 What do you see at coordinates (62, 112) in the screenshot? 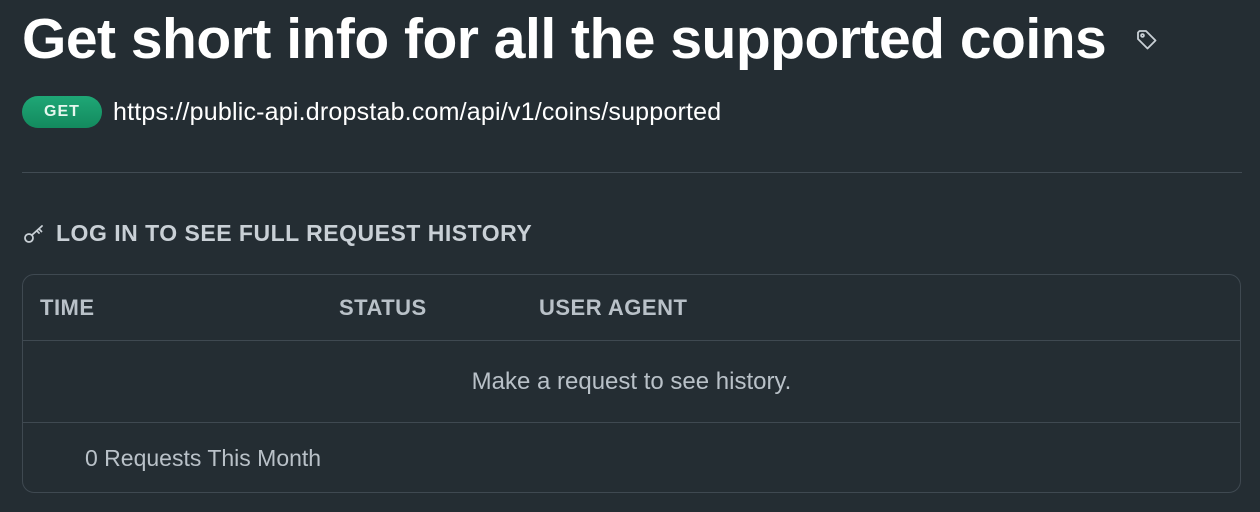
I see `http-method-badge: GET` at bounding box center [62, 112].